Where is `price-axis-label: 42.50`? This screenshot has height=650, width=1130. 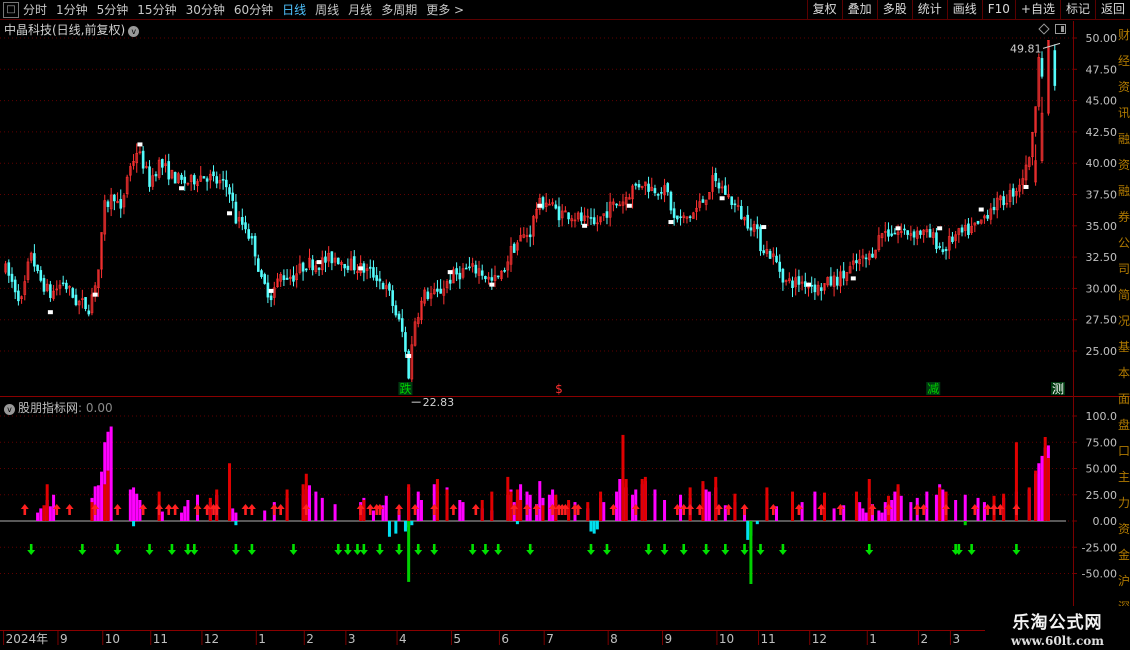 price-axis-label: 42.50 is located at coordinates (1102, 132).